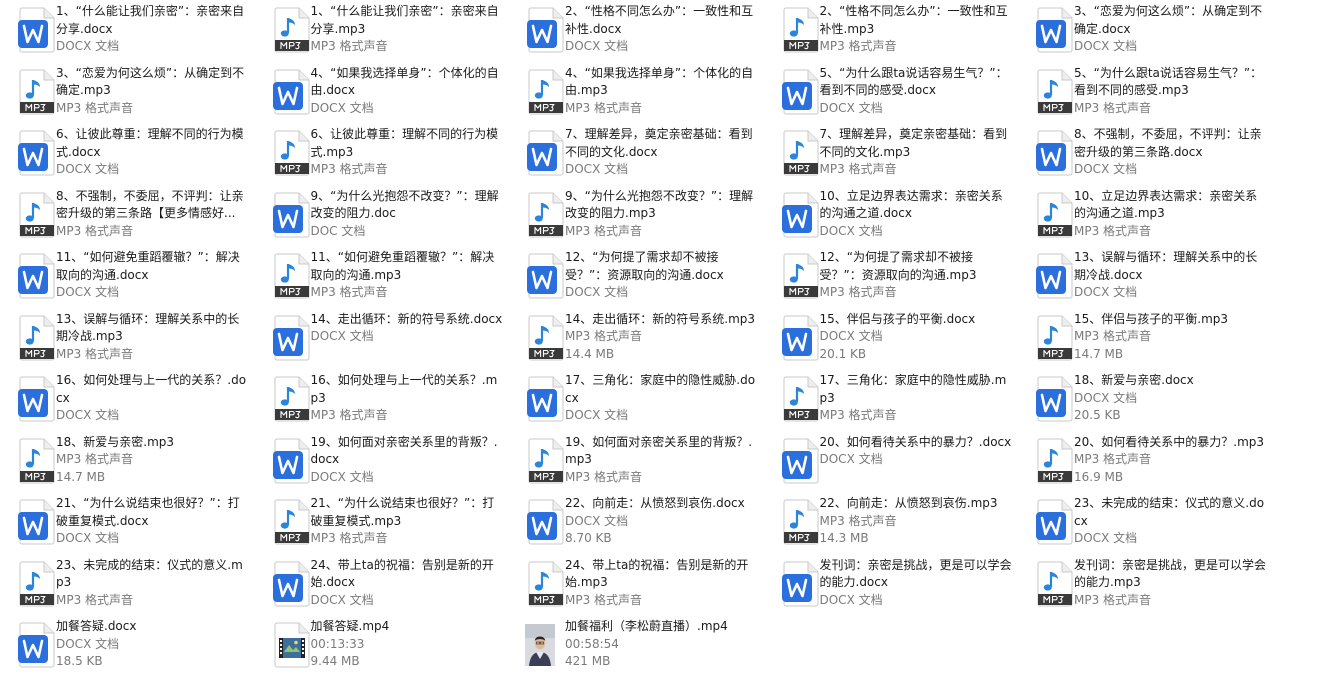 Image resolution: width=1318 pixels, height=688 pixels. Describe the element at coordinates (844, 538) in the screenshot. I see `file-size-label: 14.3 MB` at that location.